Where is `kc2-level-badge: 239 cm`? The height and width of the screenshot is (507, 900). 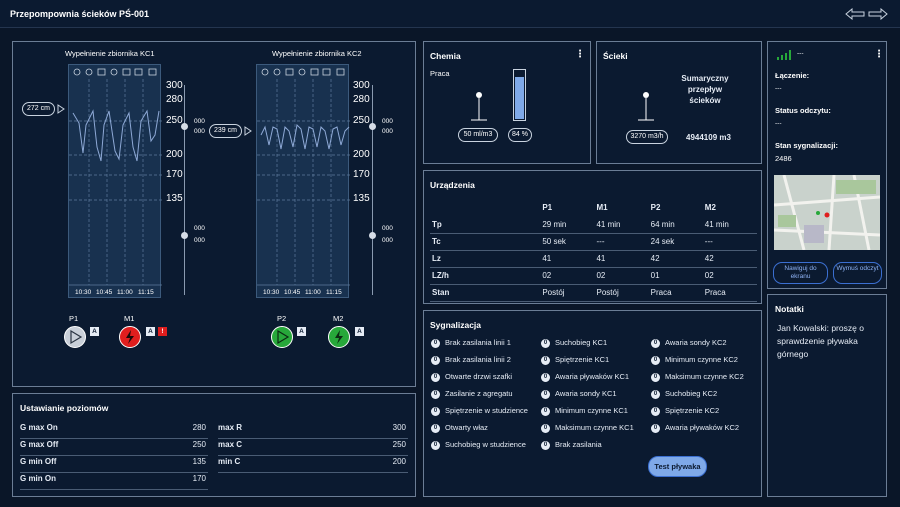 kc2-level-badge: 239 cm is located at coordinates (225, 131).